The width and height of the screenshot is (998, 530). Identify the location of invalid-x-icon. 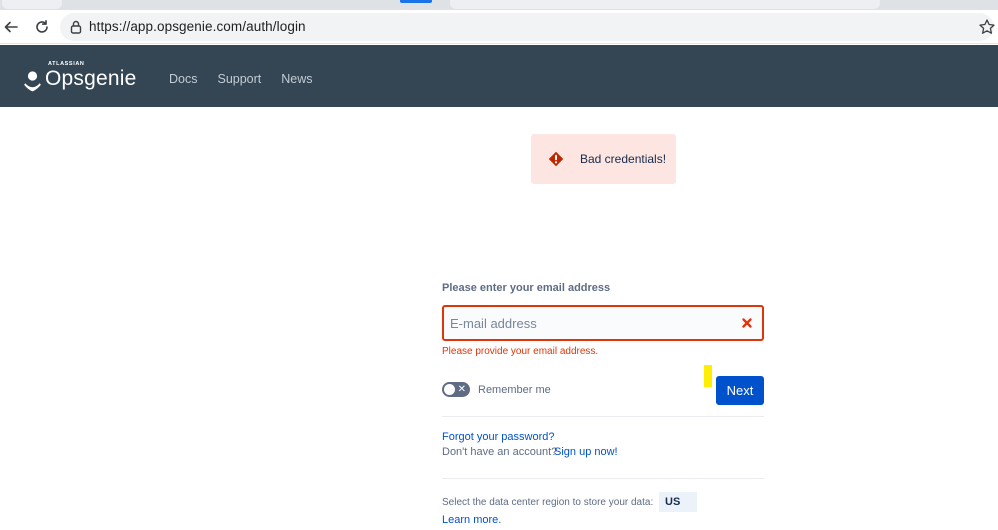
(747, 323).